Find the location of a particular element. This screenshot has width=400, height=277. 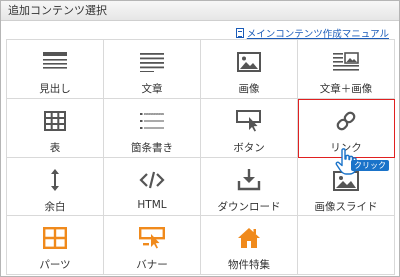

content-item-text-image: 文章＋画像 is located at coordinates (346, 69).